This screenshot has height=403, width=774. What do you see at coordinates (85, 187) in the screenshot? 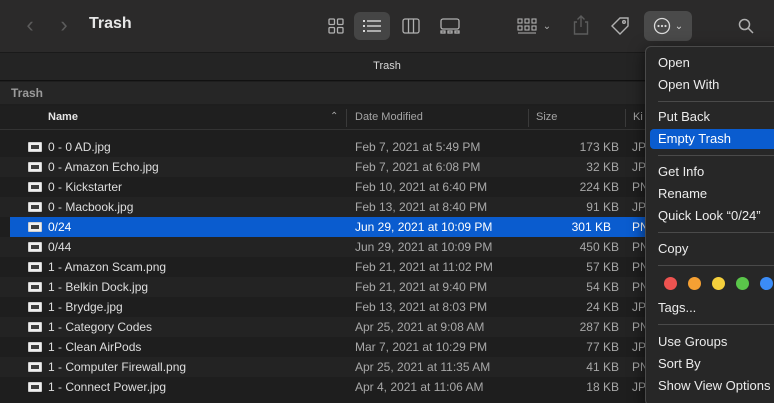
I see `file-name: 0 - Kickstarter` at bounding box center [85, 187].